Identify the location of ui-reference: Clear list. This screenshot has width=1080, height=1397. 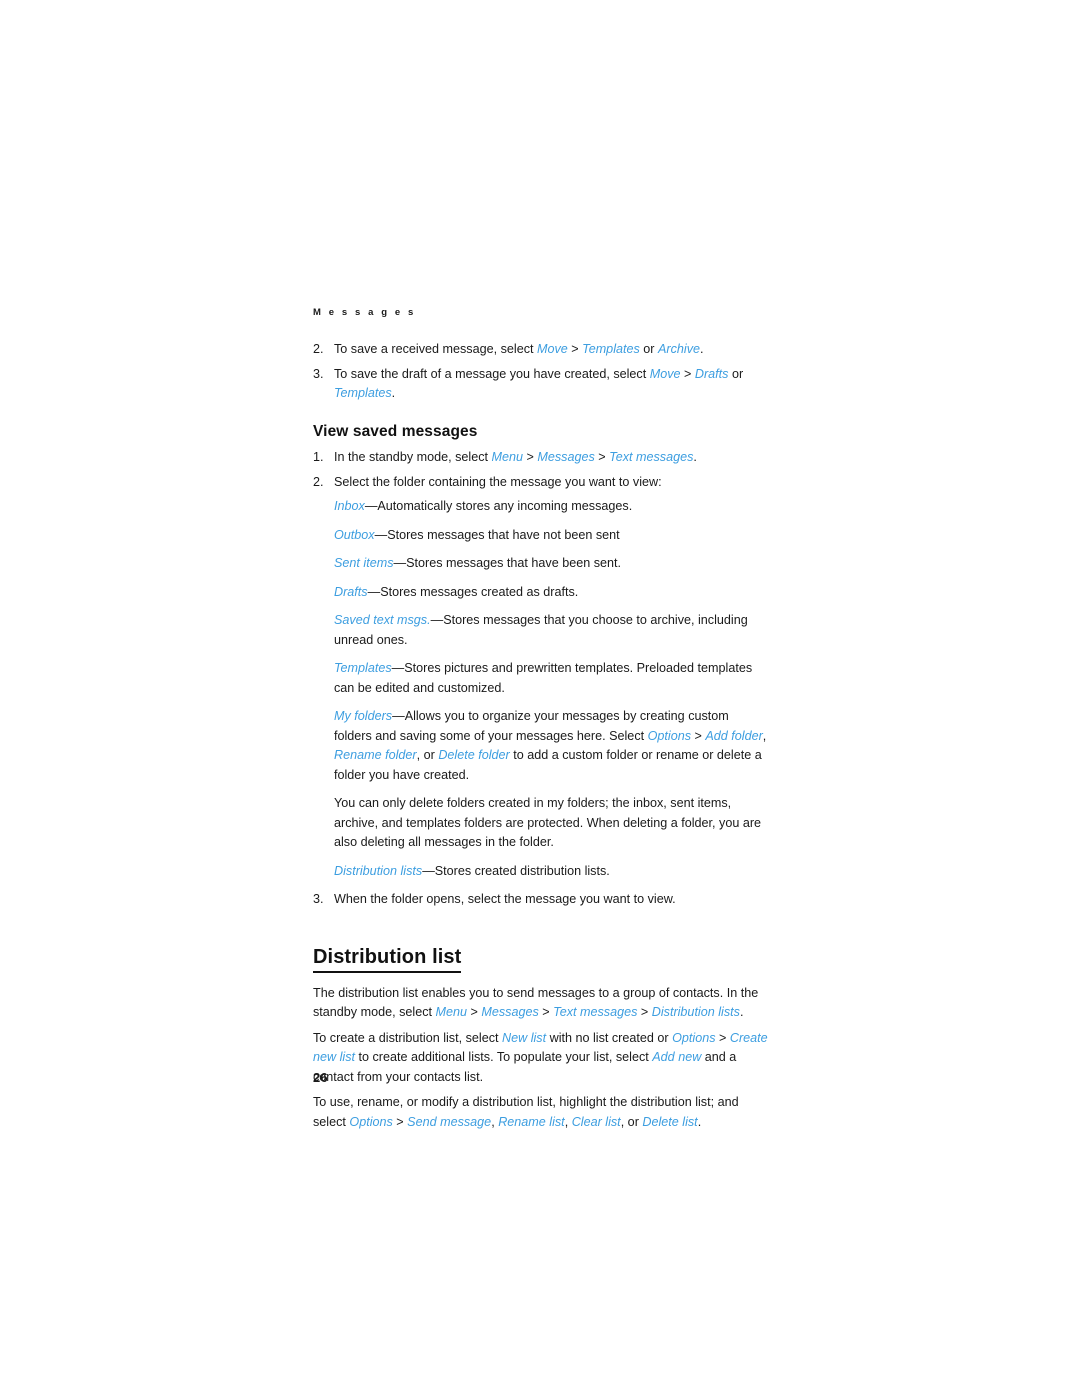
(596, 1121).